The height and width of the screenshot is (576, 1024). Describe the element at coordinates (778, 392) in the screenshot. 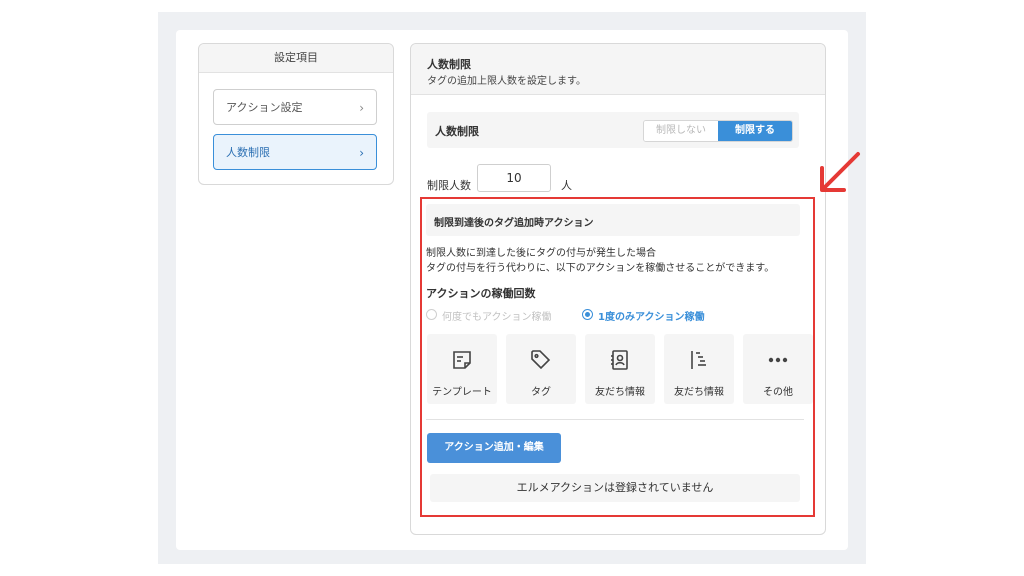

I see `tile-label: その他` at that location.